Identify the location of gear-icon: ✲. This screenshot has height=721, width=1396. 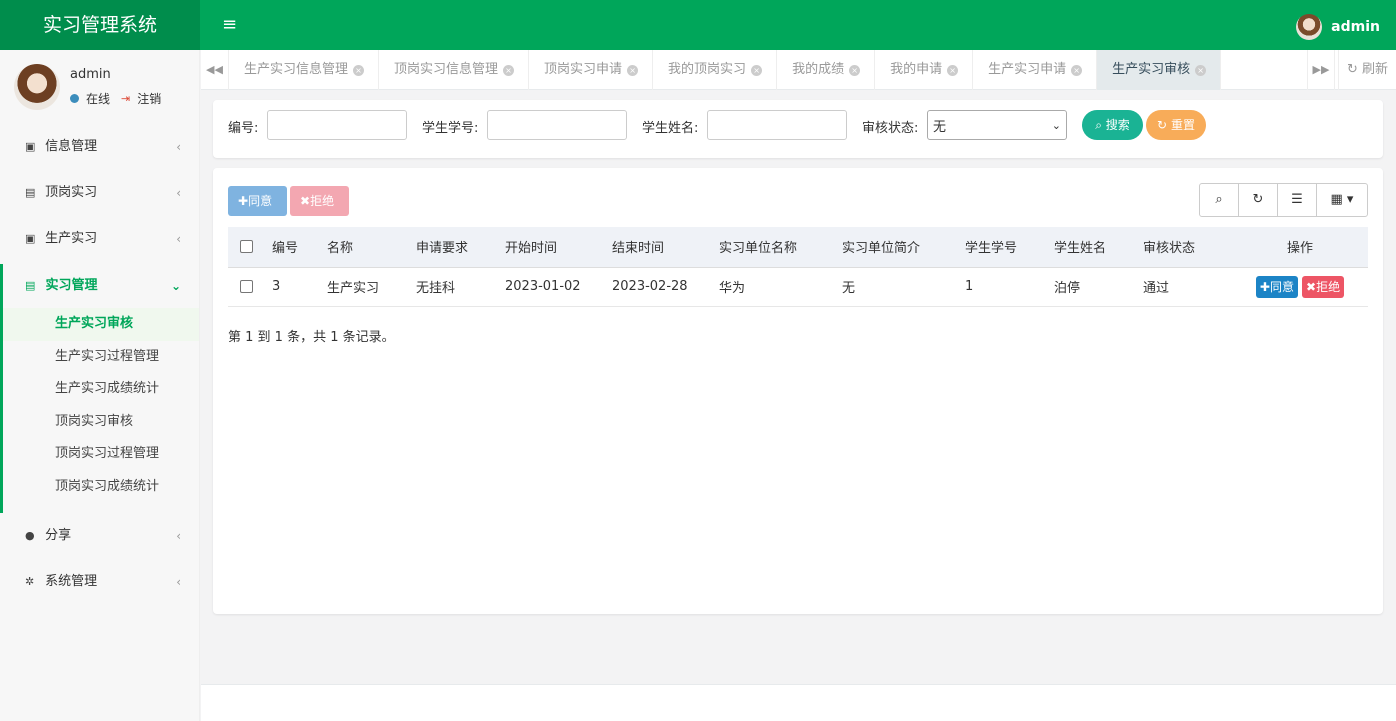
(30, 581).